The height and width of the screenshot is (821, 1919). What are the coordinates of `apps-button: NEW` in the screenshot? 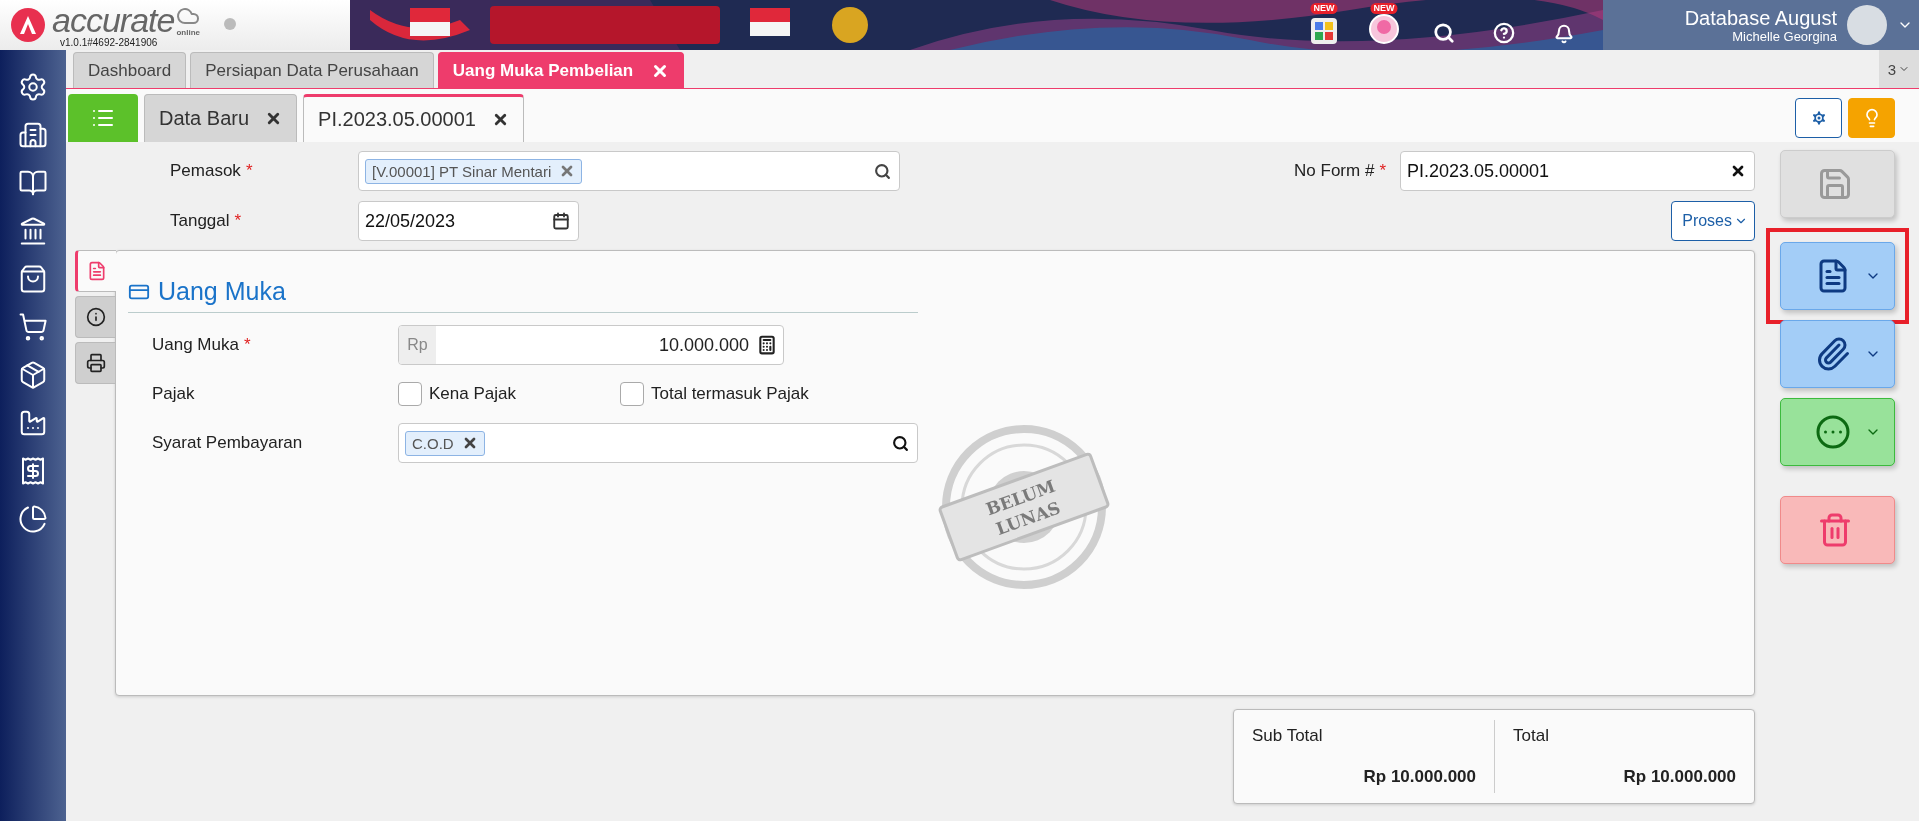 It's located at (1324, 25).